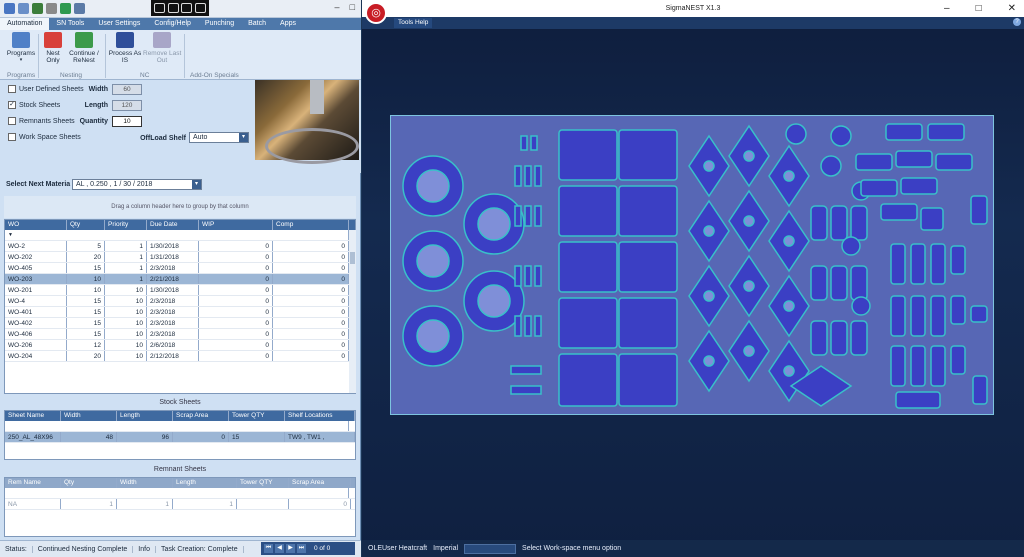 The width and height of the screenshot is (1024, 557). I want to click on page-count: 0 of 0, so click(322, 548).